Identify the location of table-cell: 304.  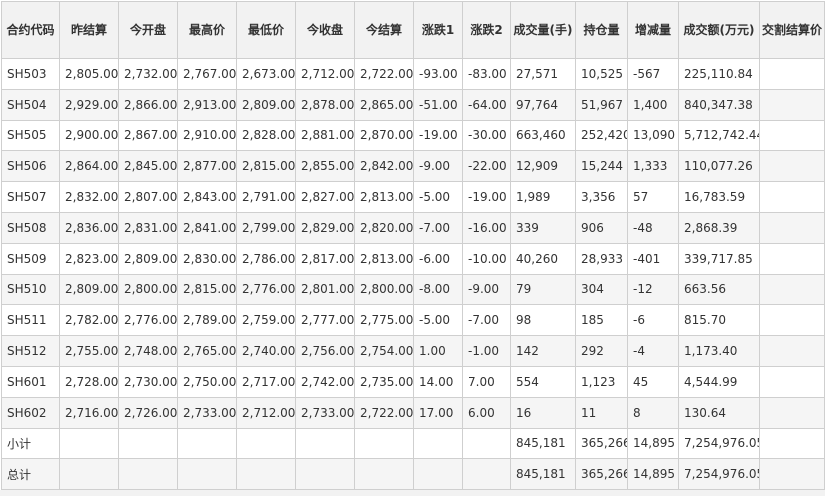
(601, 289).